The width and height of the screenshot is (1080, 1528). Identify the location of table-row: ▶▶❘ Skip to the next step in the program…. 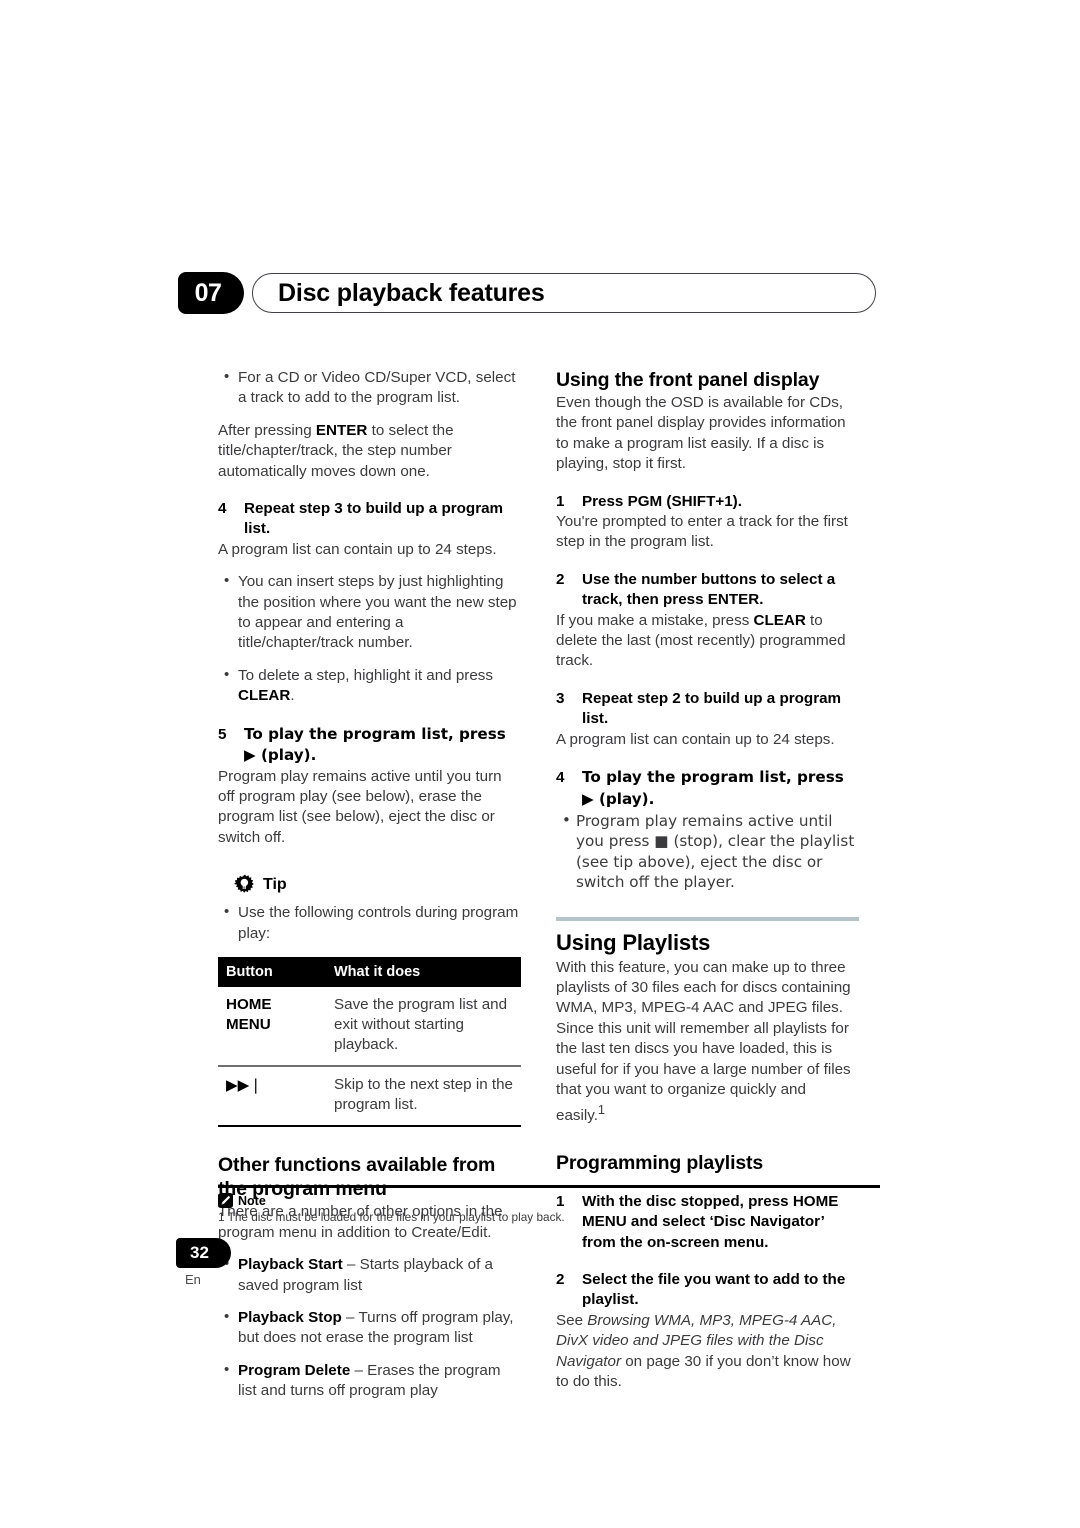
(369, 1096).